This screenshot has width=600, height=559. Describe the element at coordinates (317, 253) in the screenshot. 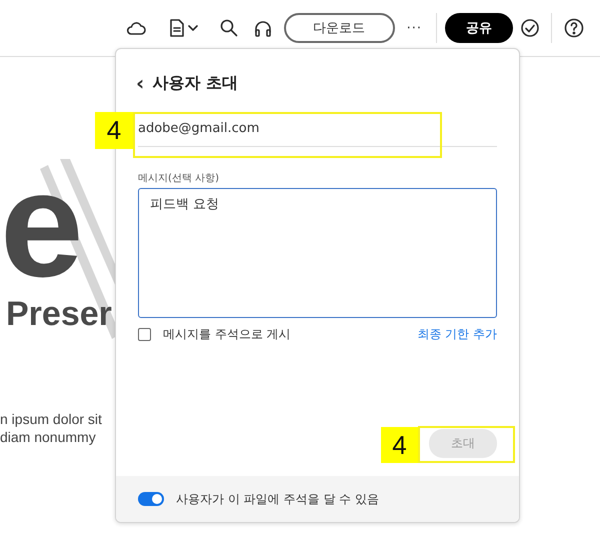

I see `message-field: 피드백 요청` at that location.